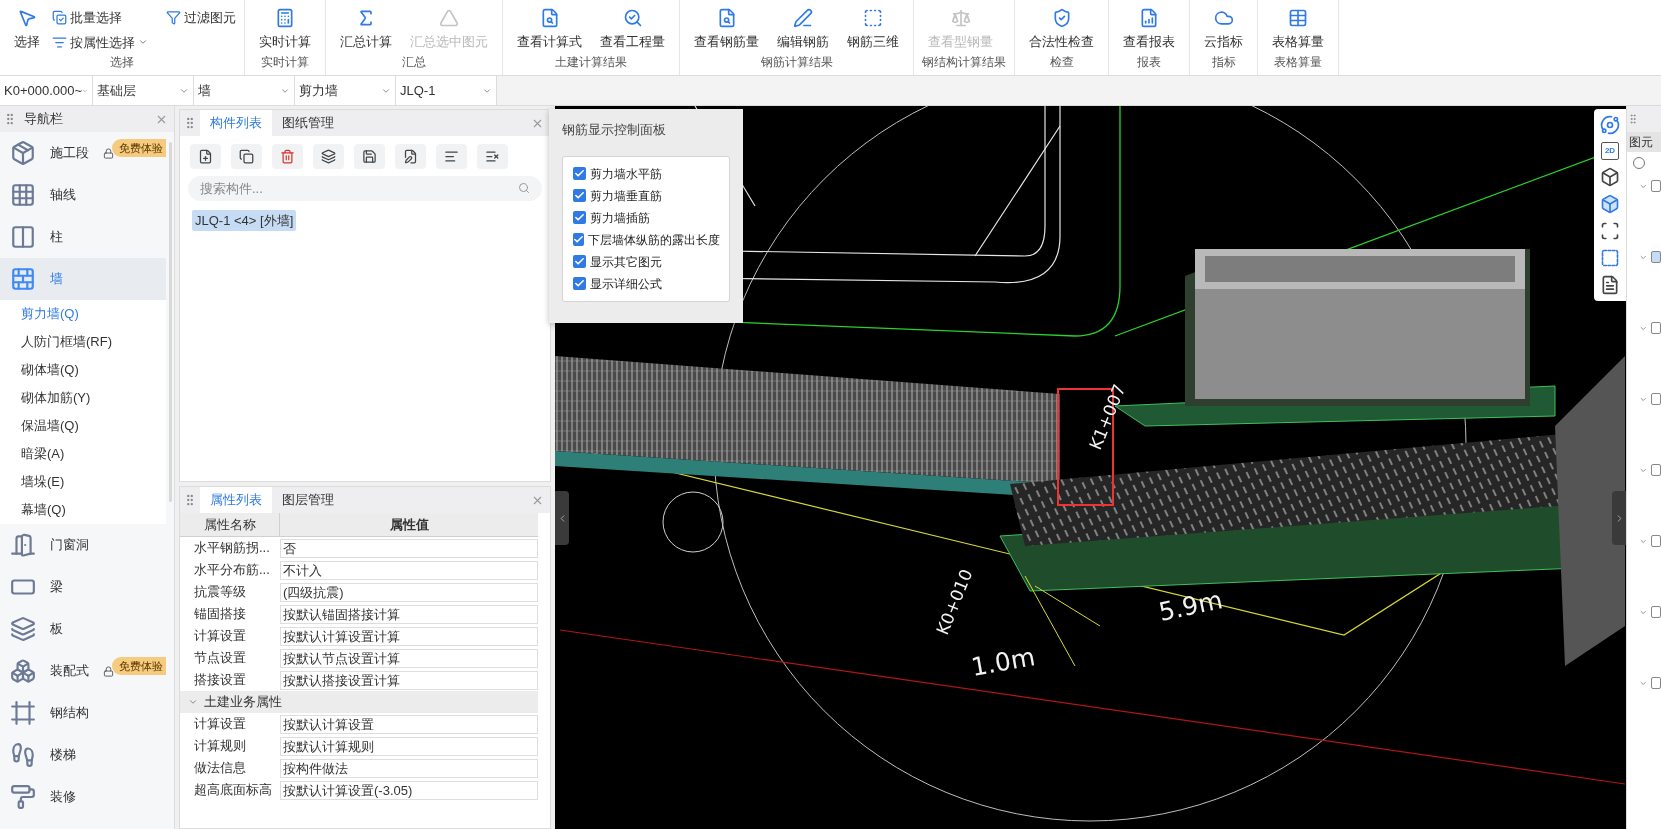 The height and width of the screenshot is (829, 1661). What do you see at coordinates (345, 90) in the screenshot?
I see `filter-dropdown: 剪力墙` at bounding box center [345, 90].